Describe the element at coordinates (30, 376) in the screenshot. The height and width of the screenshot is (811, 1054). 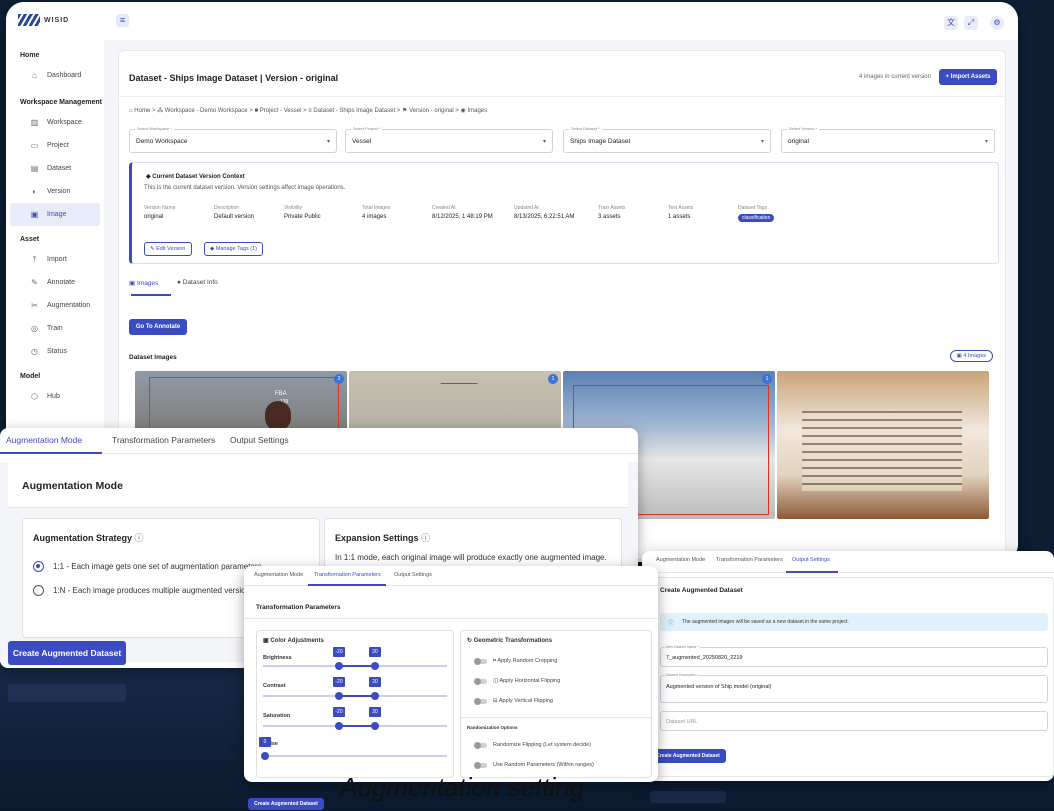
I see `sidebar-section-model: Model` at that location.